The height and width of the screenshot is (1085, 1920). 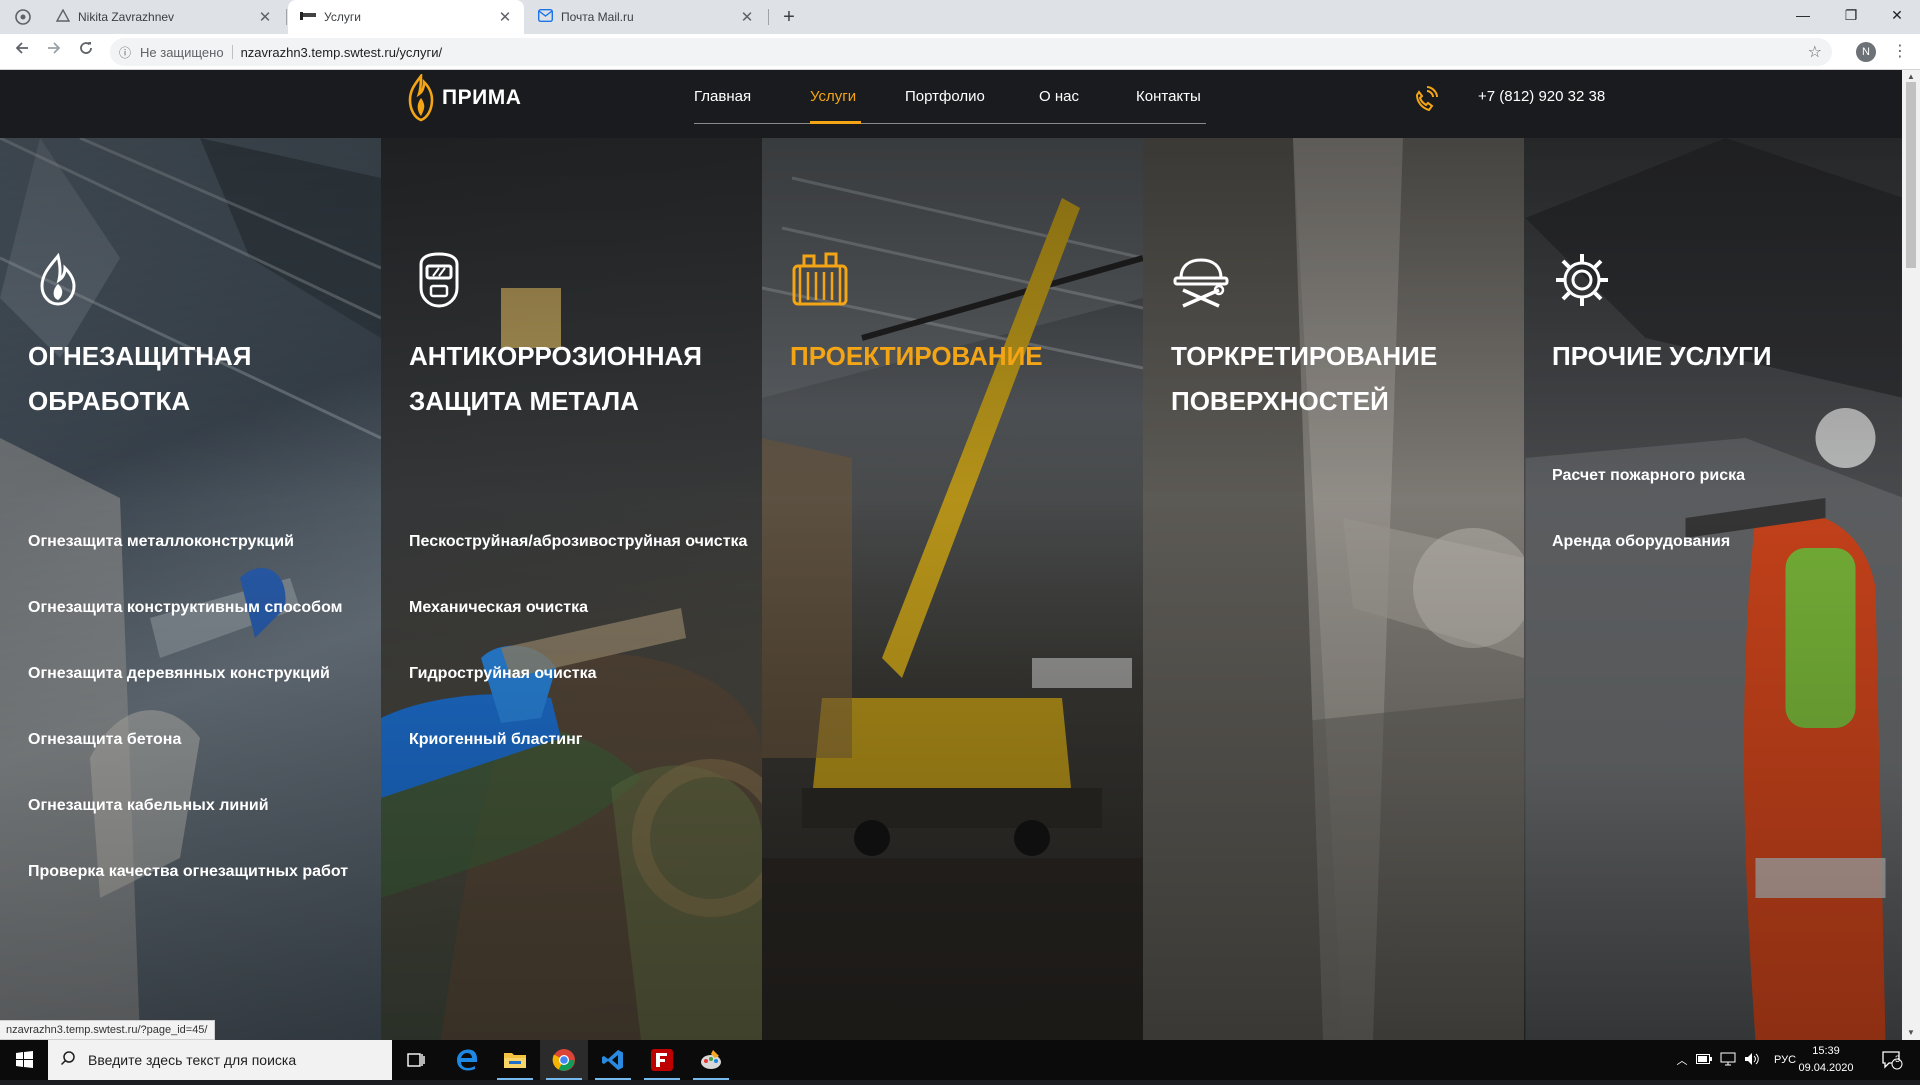 What do you see at coordinates (68, 1060) in the screenshot?
I see `search-icon` at bounding box center [68, 1060].